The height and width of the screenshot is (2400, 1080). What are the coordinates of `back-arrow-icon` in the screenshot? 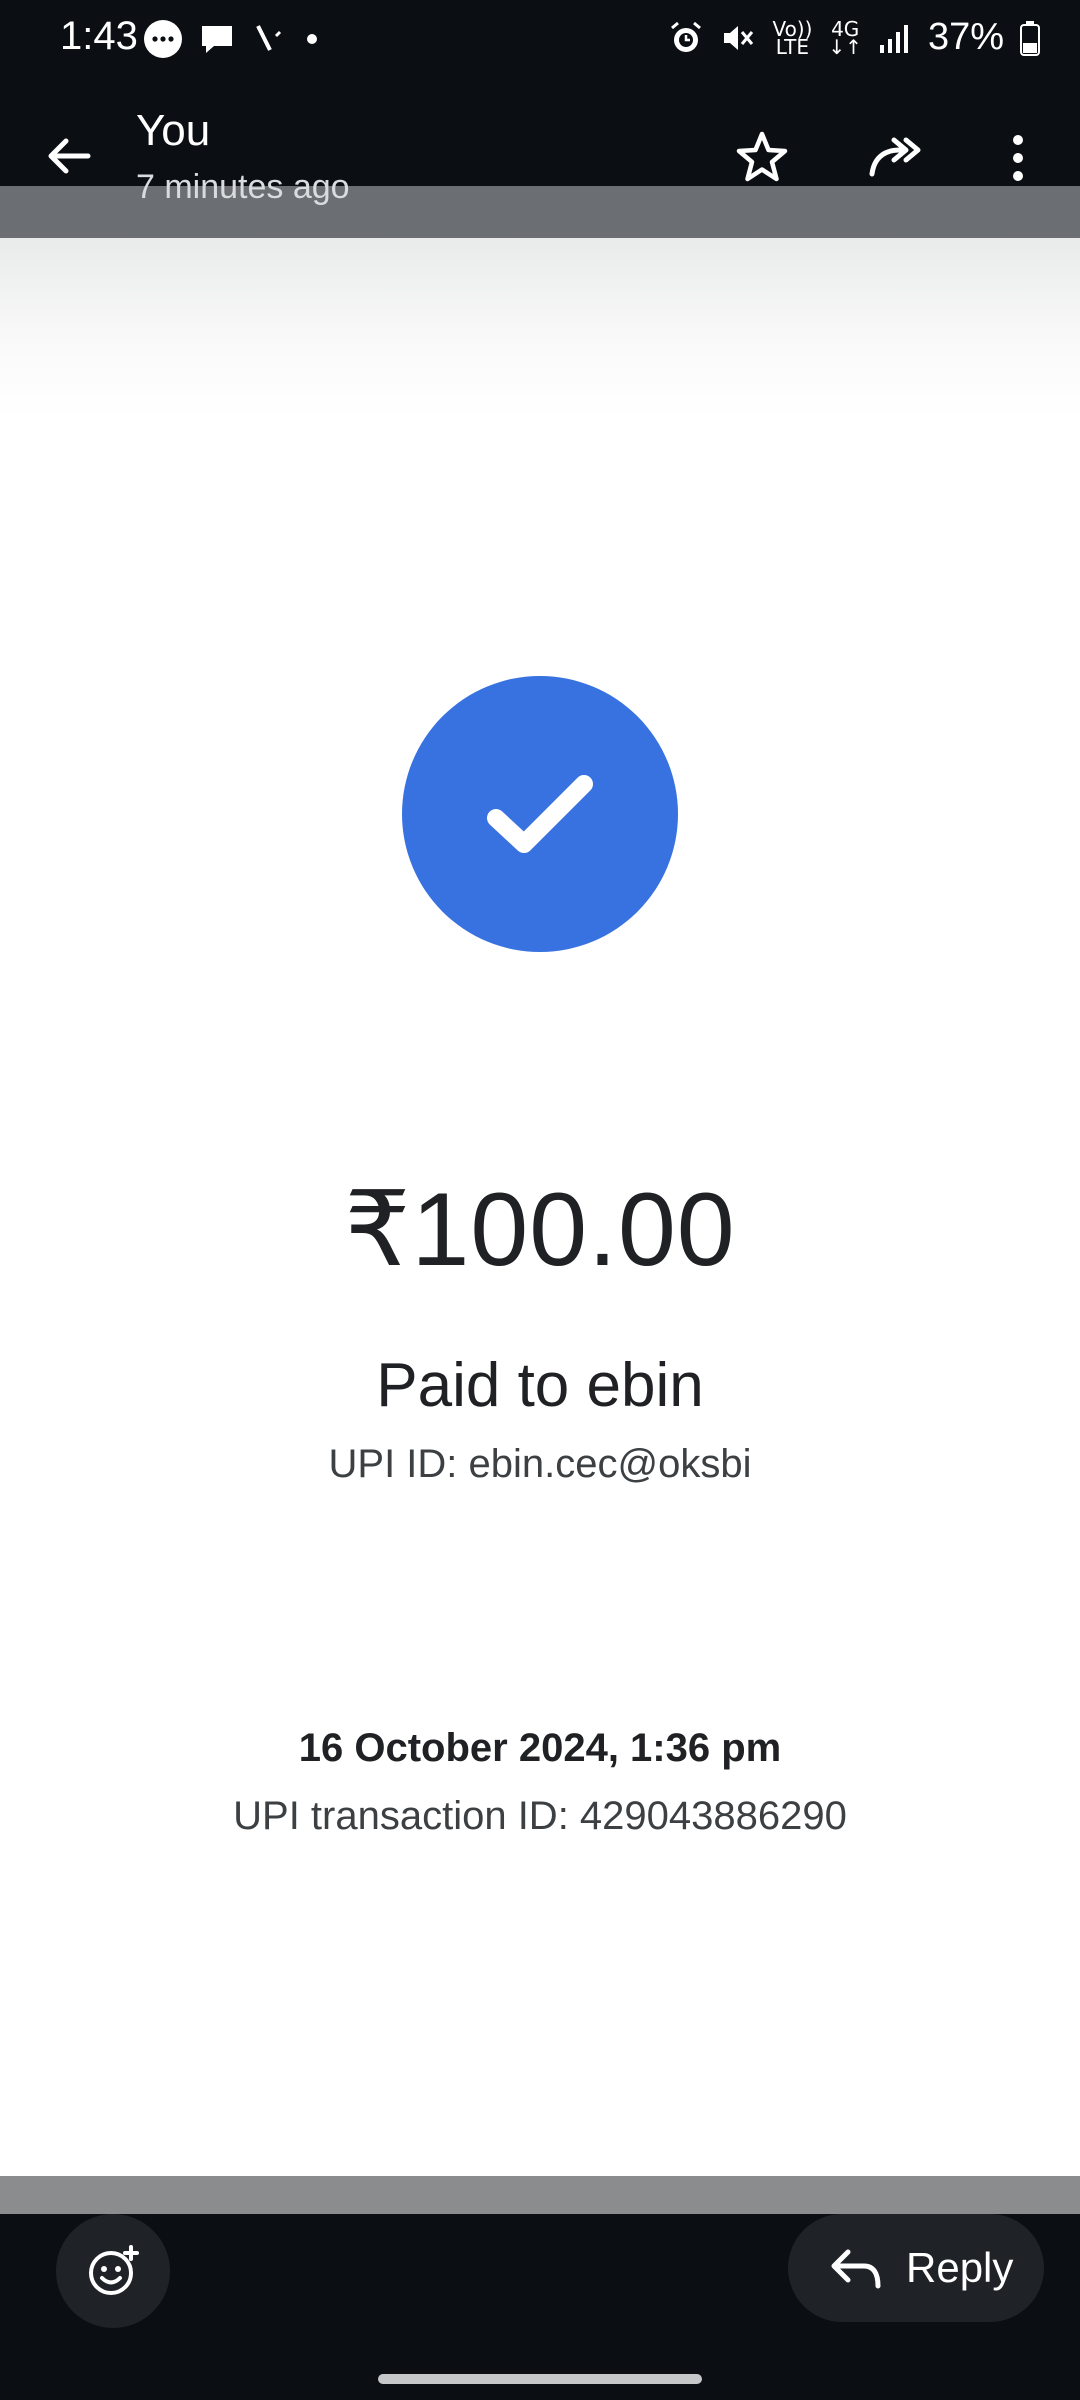 It's located at (68, 156).